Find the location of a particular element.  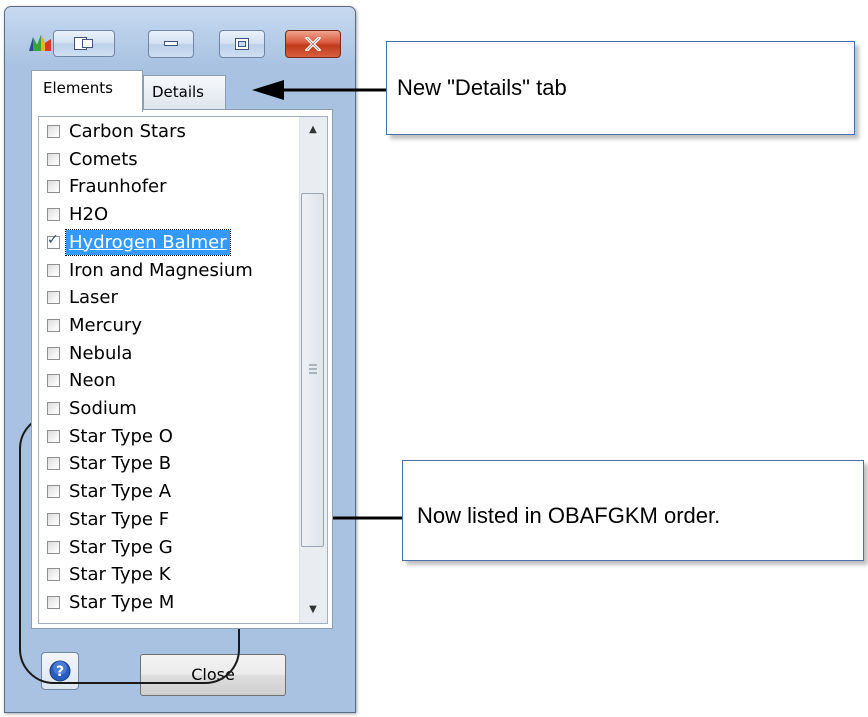

list-item: Neon is located at coordinates (174, 381).